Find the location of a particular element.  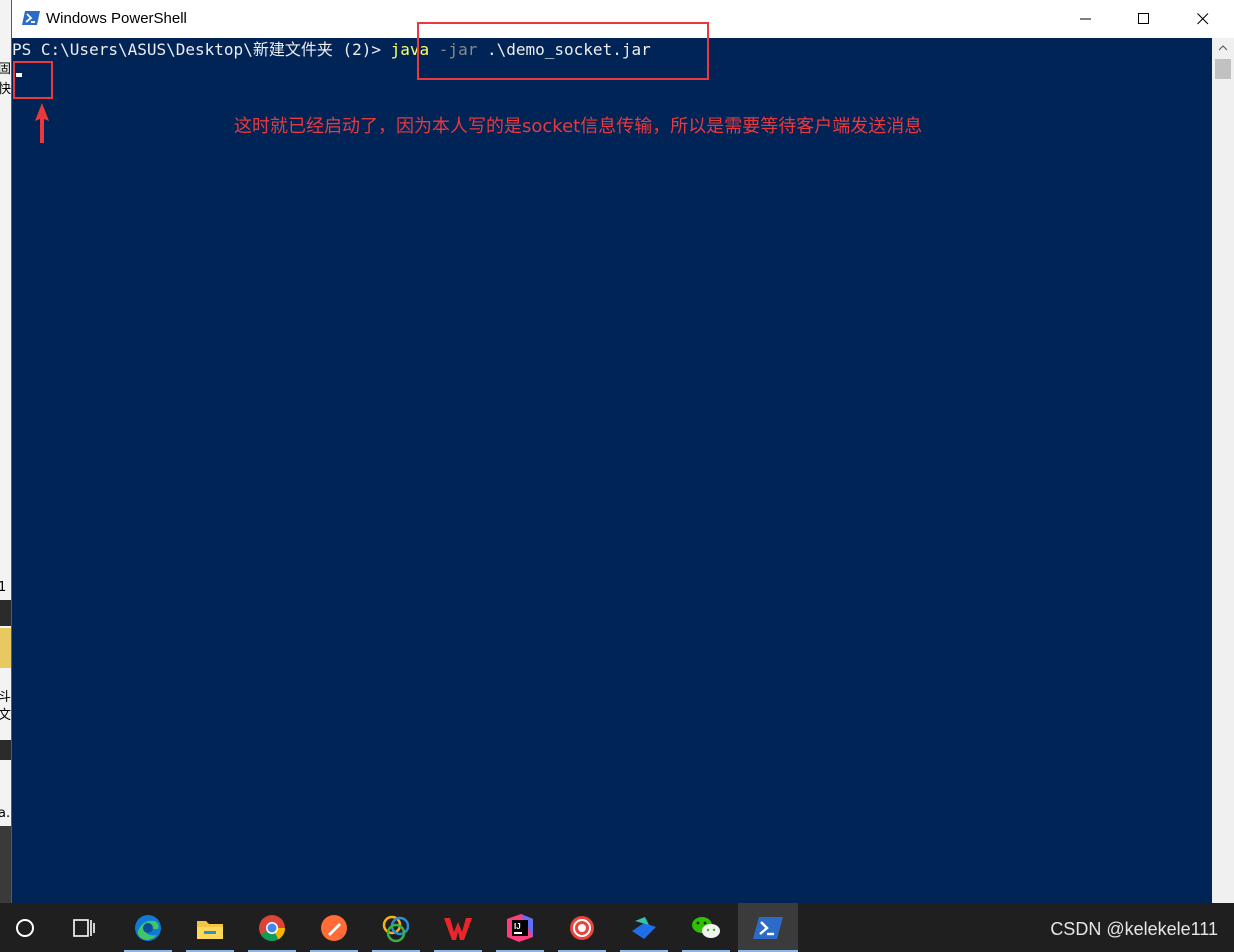

desktop-fragment: 文 is located at coordinates (6, 715).